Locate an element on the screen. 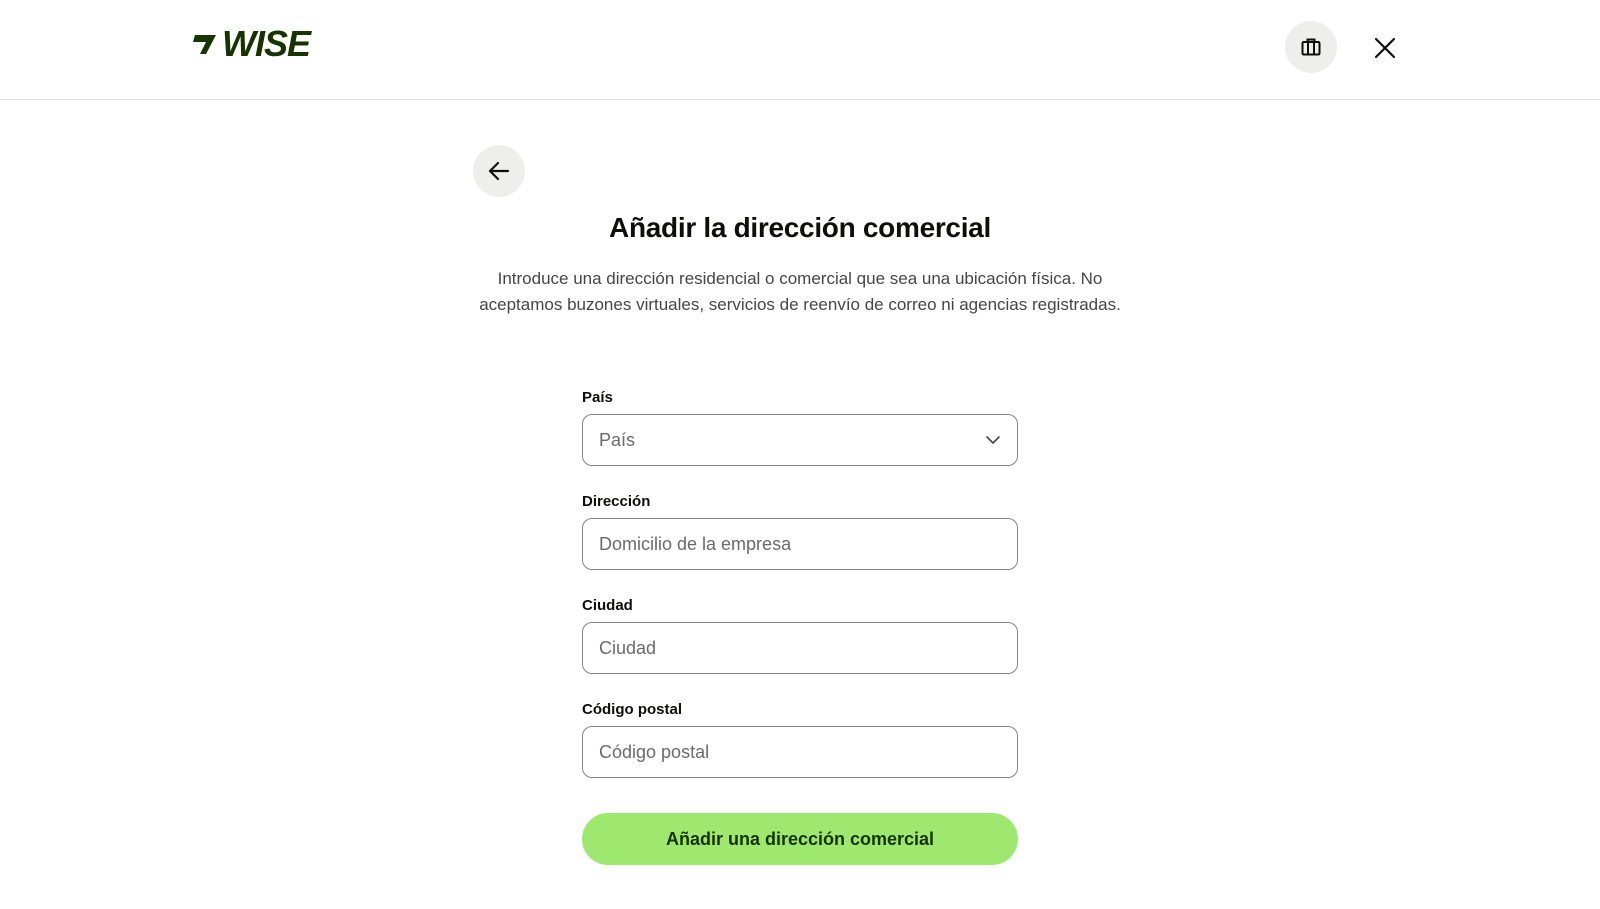 This screenshot has width=1600, height=909. city-input is located at coordinates (800, 648).